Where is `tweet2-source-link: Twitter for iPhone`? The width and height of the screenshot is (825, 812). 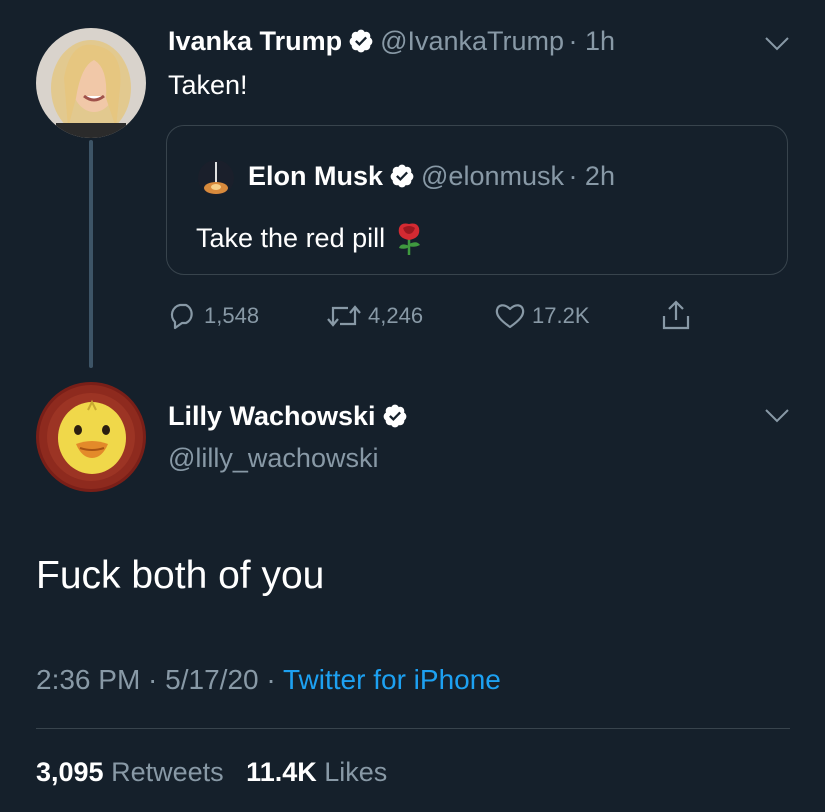
tweet2-source-link: Twitter for iPhone is located at coordinates (392, 679).